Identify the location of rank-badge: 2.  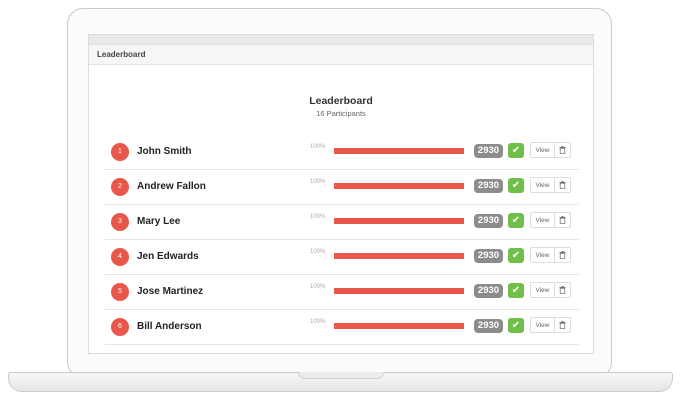
(120, 187).